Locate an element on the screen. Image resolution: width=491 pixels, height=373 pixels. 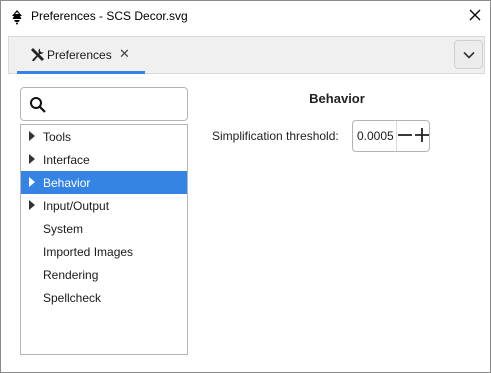
tree-item-label: Interface is located at coordinates (66, 160).